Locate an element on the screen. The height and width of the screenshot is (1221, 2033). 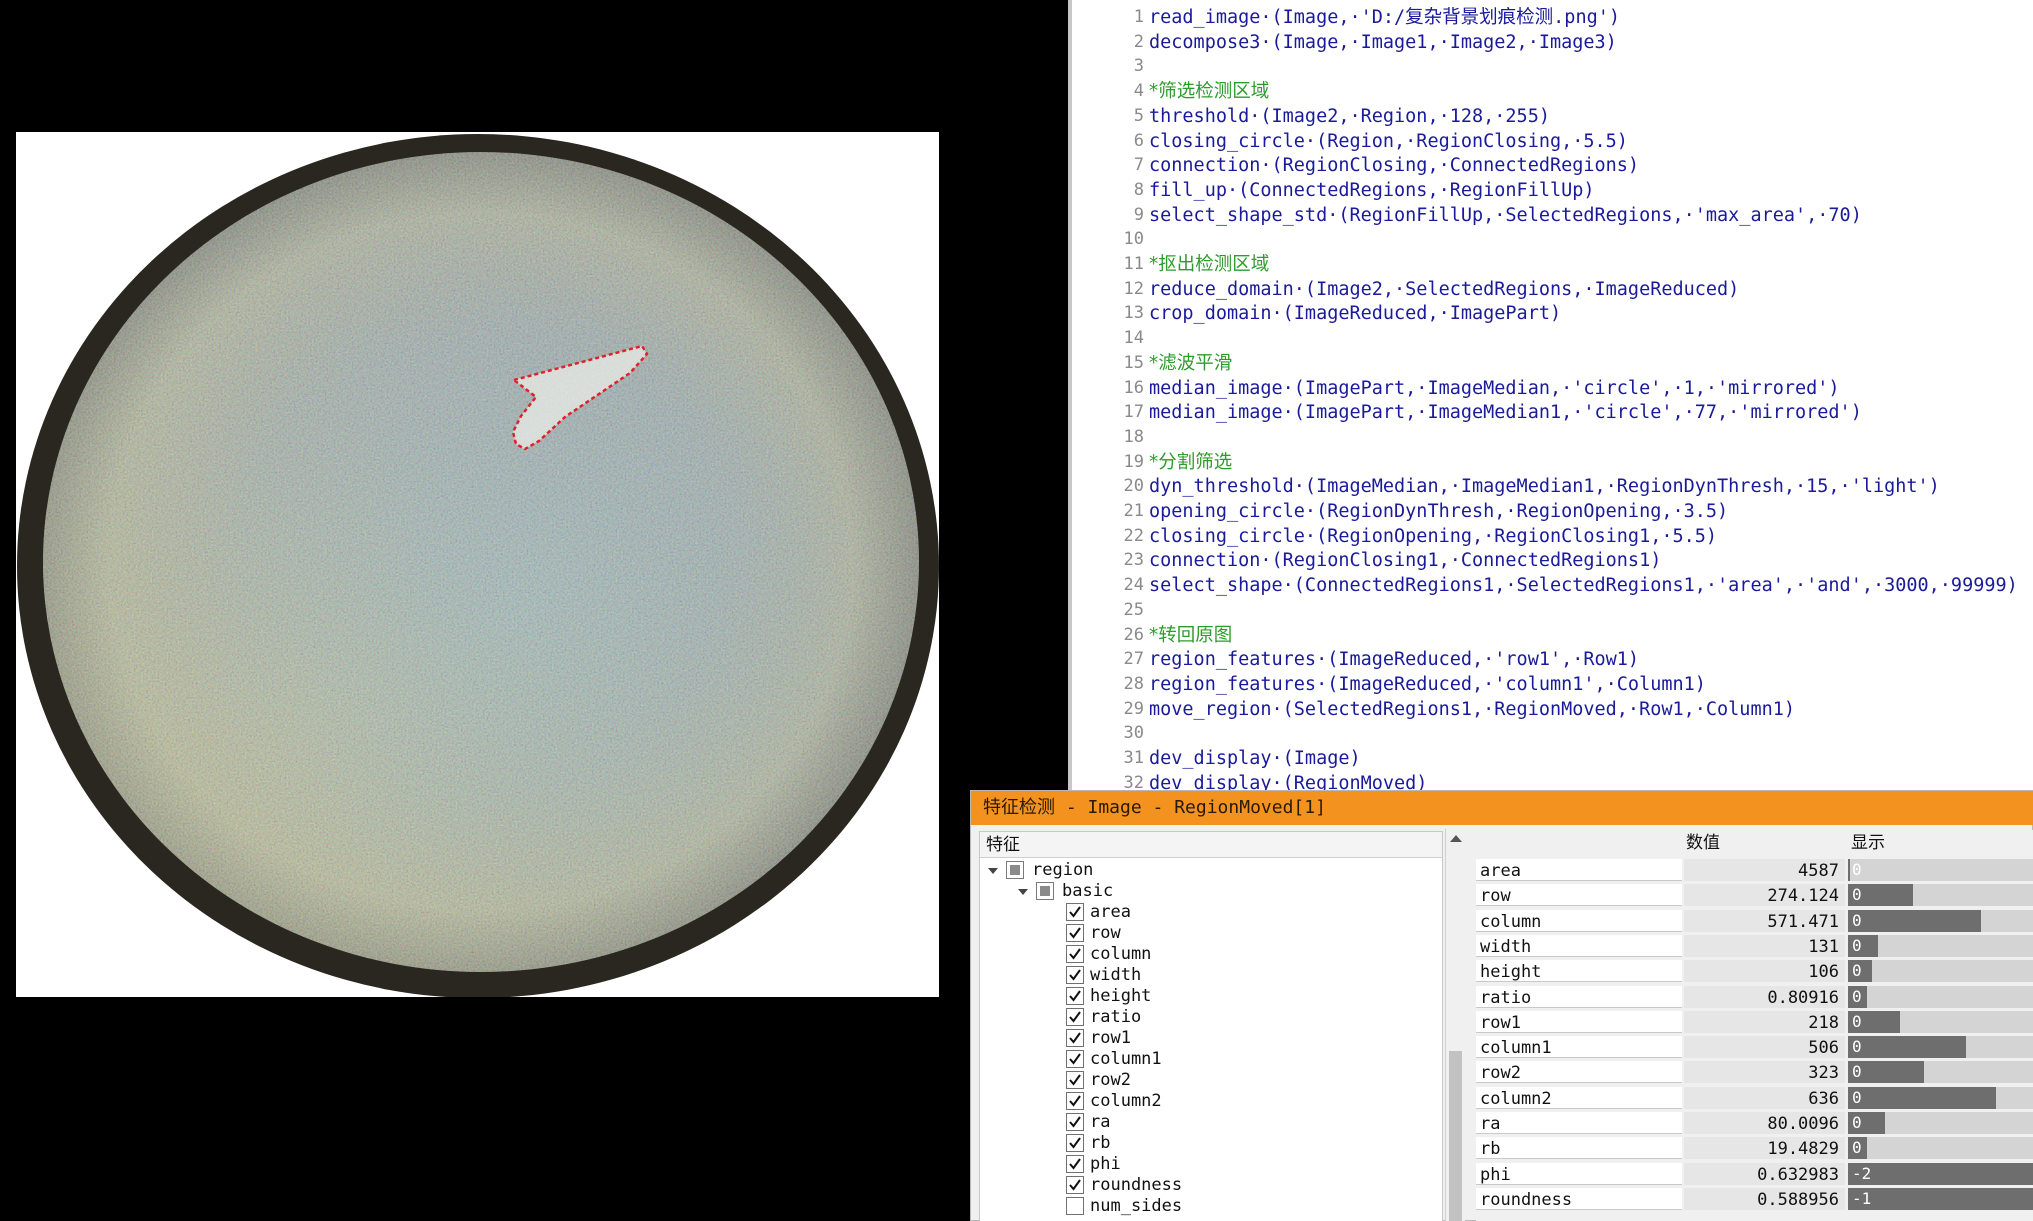
code-line: 4 *筛选检测区域 is located at coordinates (1552, 91).